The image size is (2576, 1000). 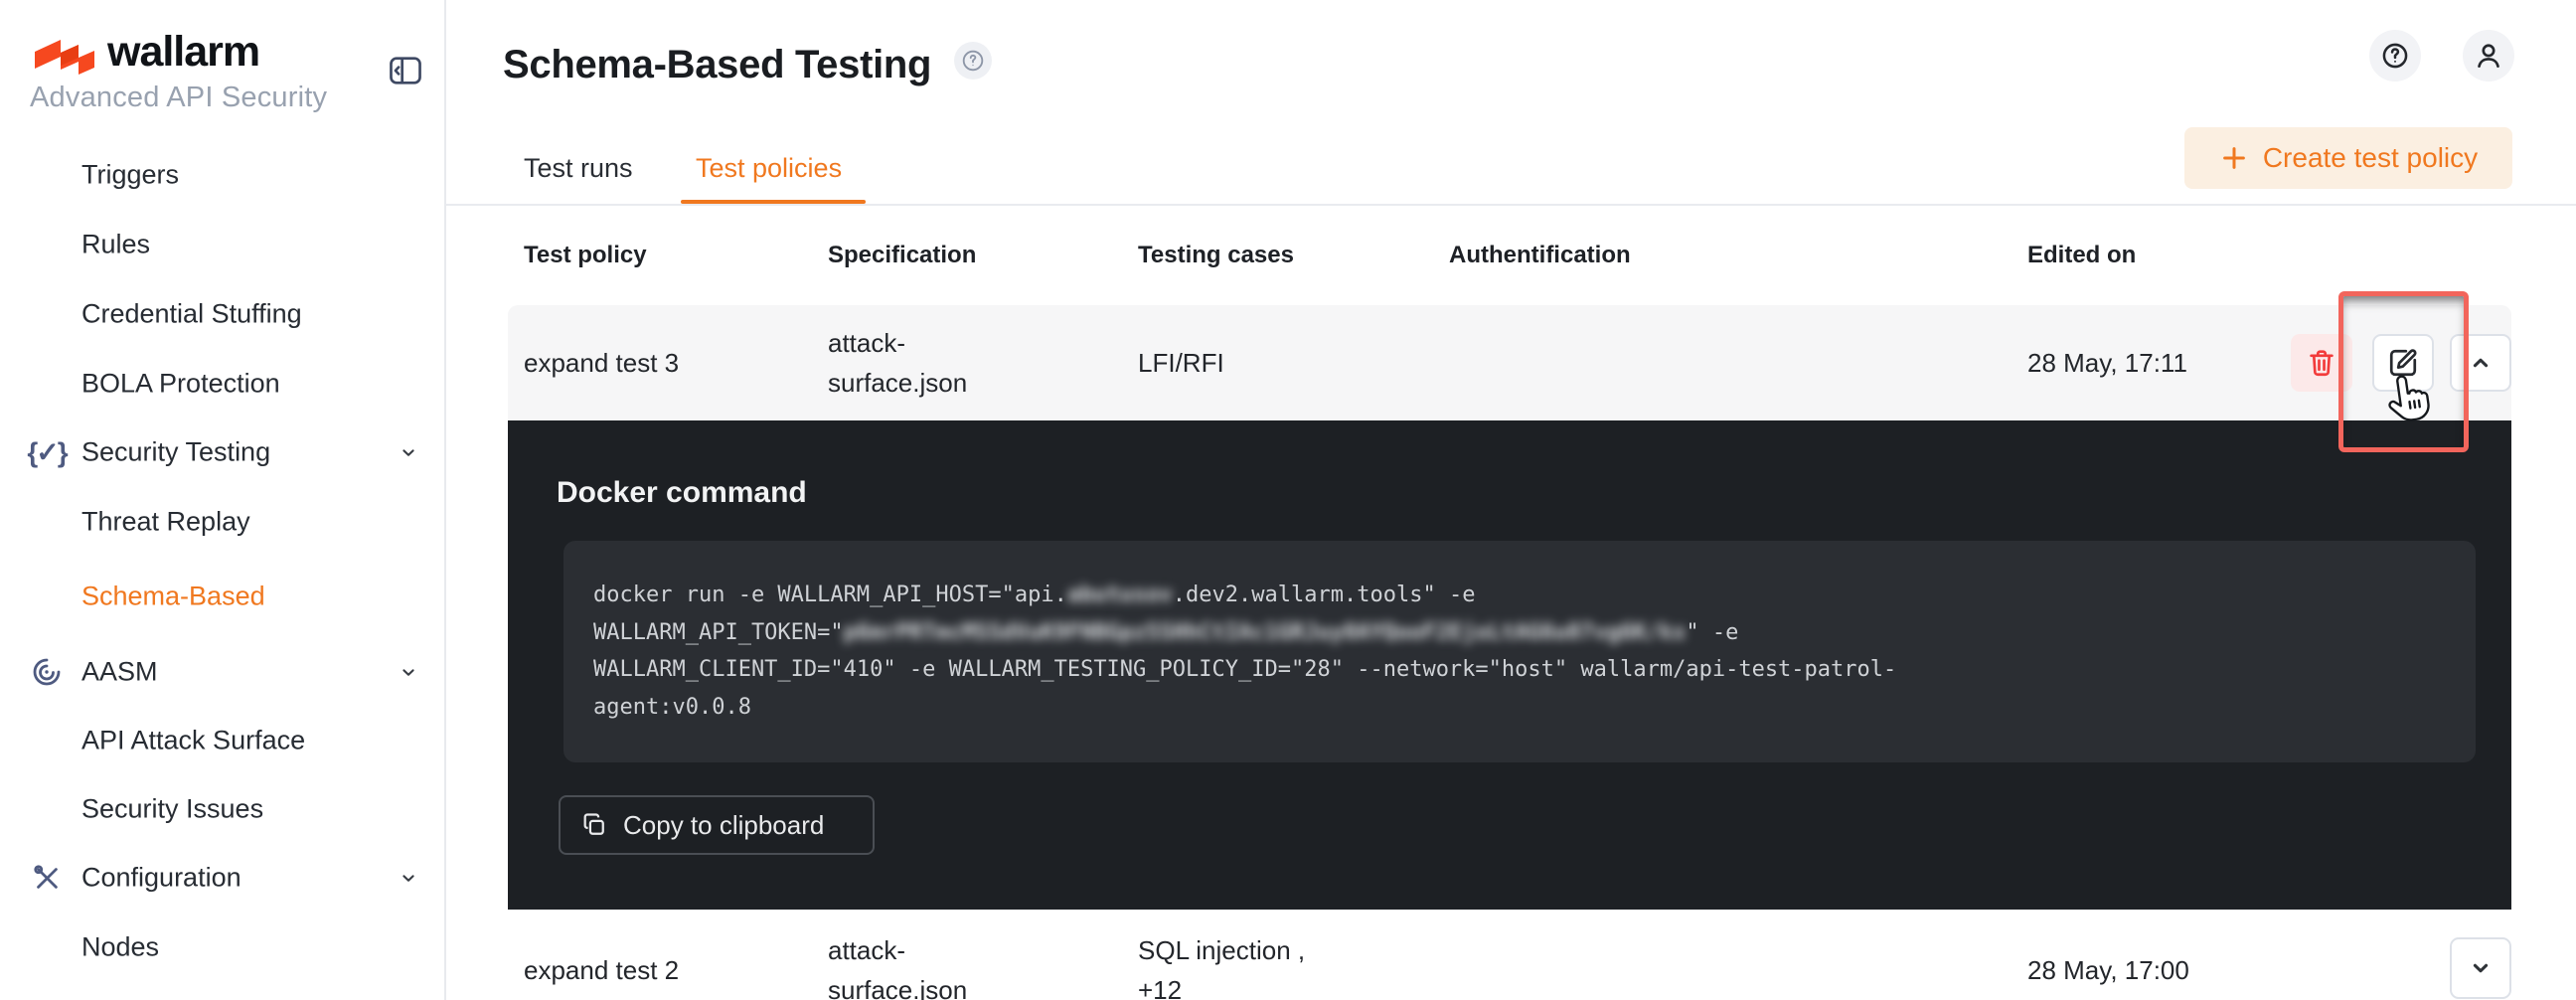 What do you see at coordinates (717, 64) in the screenshot?
I see `page-title: Schema-Based Testing` at bounding box center [717, 64].